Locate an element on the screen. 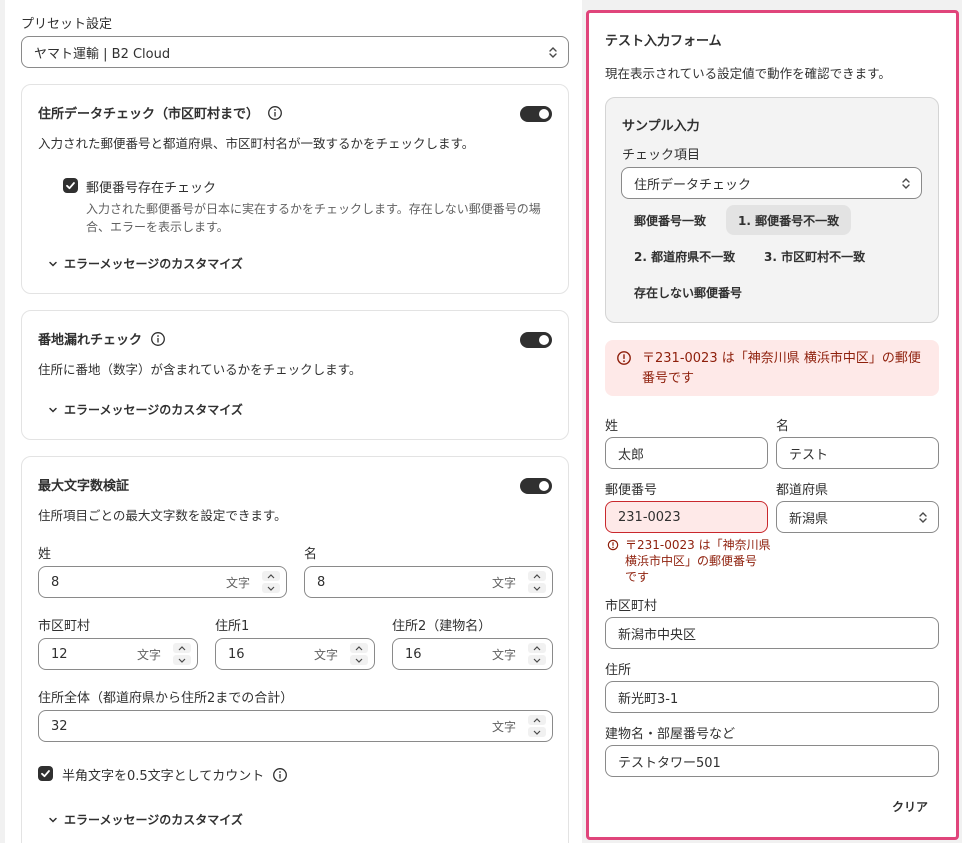 Image resolution: width=962 pixels, height=843 pixels. sample-chip-postal-match: 郵便番号一致 is located at coordinates (670, 220).